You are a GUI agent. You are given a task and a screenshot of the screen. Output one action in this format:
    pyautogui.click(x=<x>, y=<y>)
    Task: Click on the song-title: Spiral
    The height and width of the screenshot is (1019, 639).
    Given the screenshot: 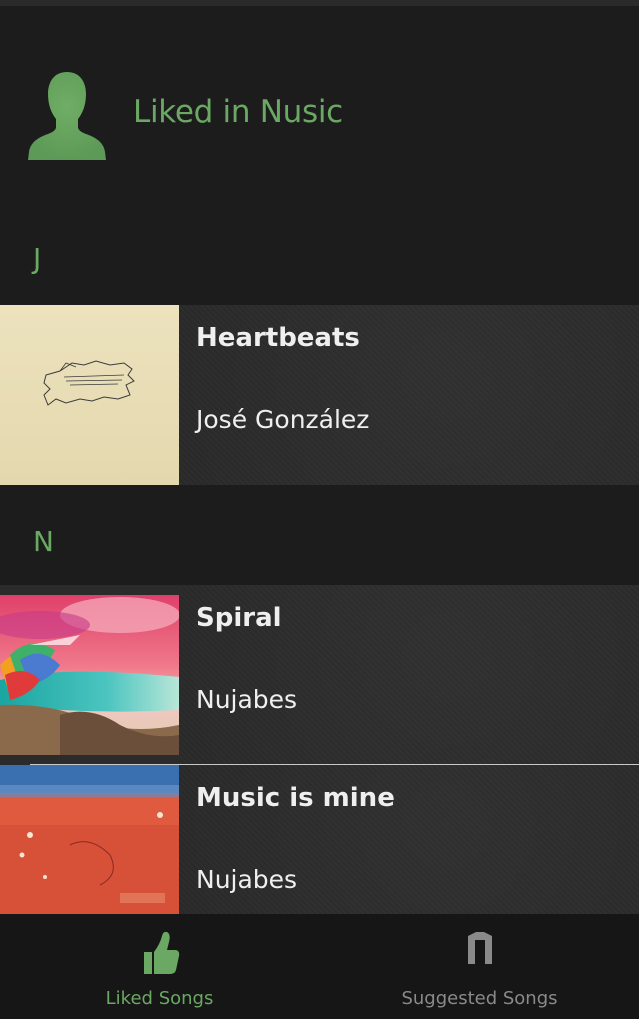 What is the action you would take?
    pyautogui.click(x=239, y=618)
    